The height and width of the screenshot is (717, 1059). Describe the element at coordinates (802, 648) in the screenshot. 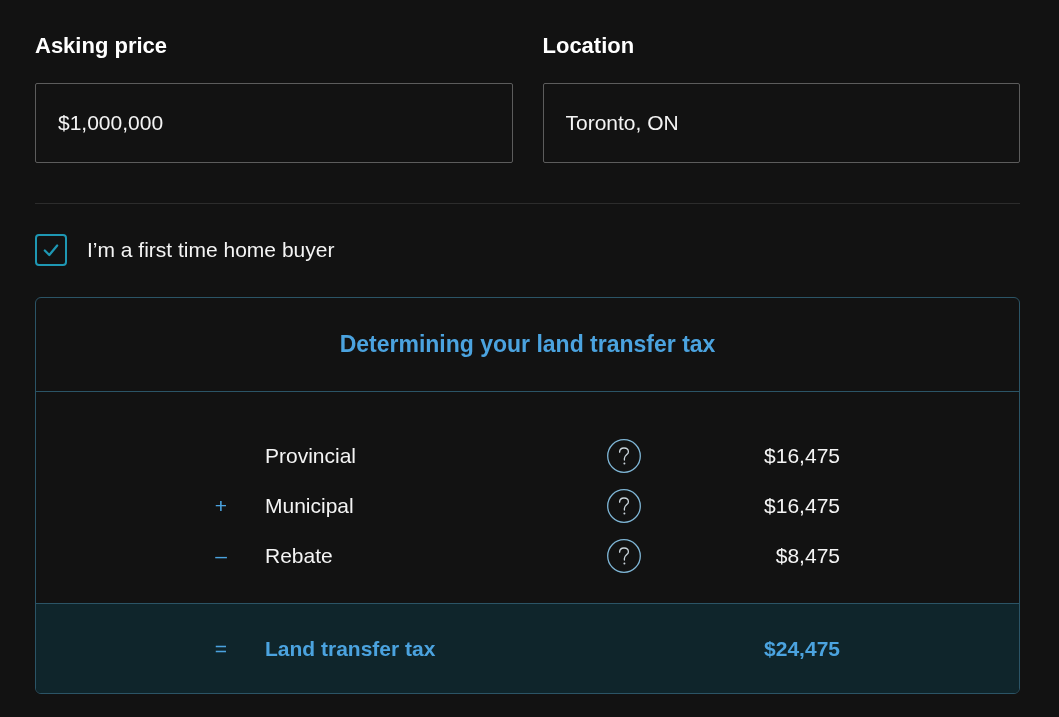

I see `total-amount: $24,475` at that location.